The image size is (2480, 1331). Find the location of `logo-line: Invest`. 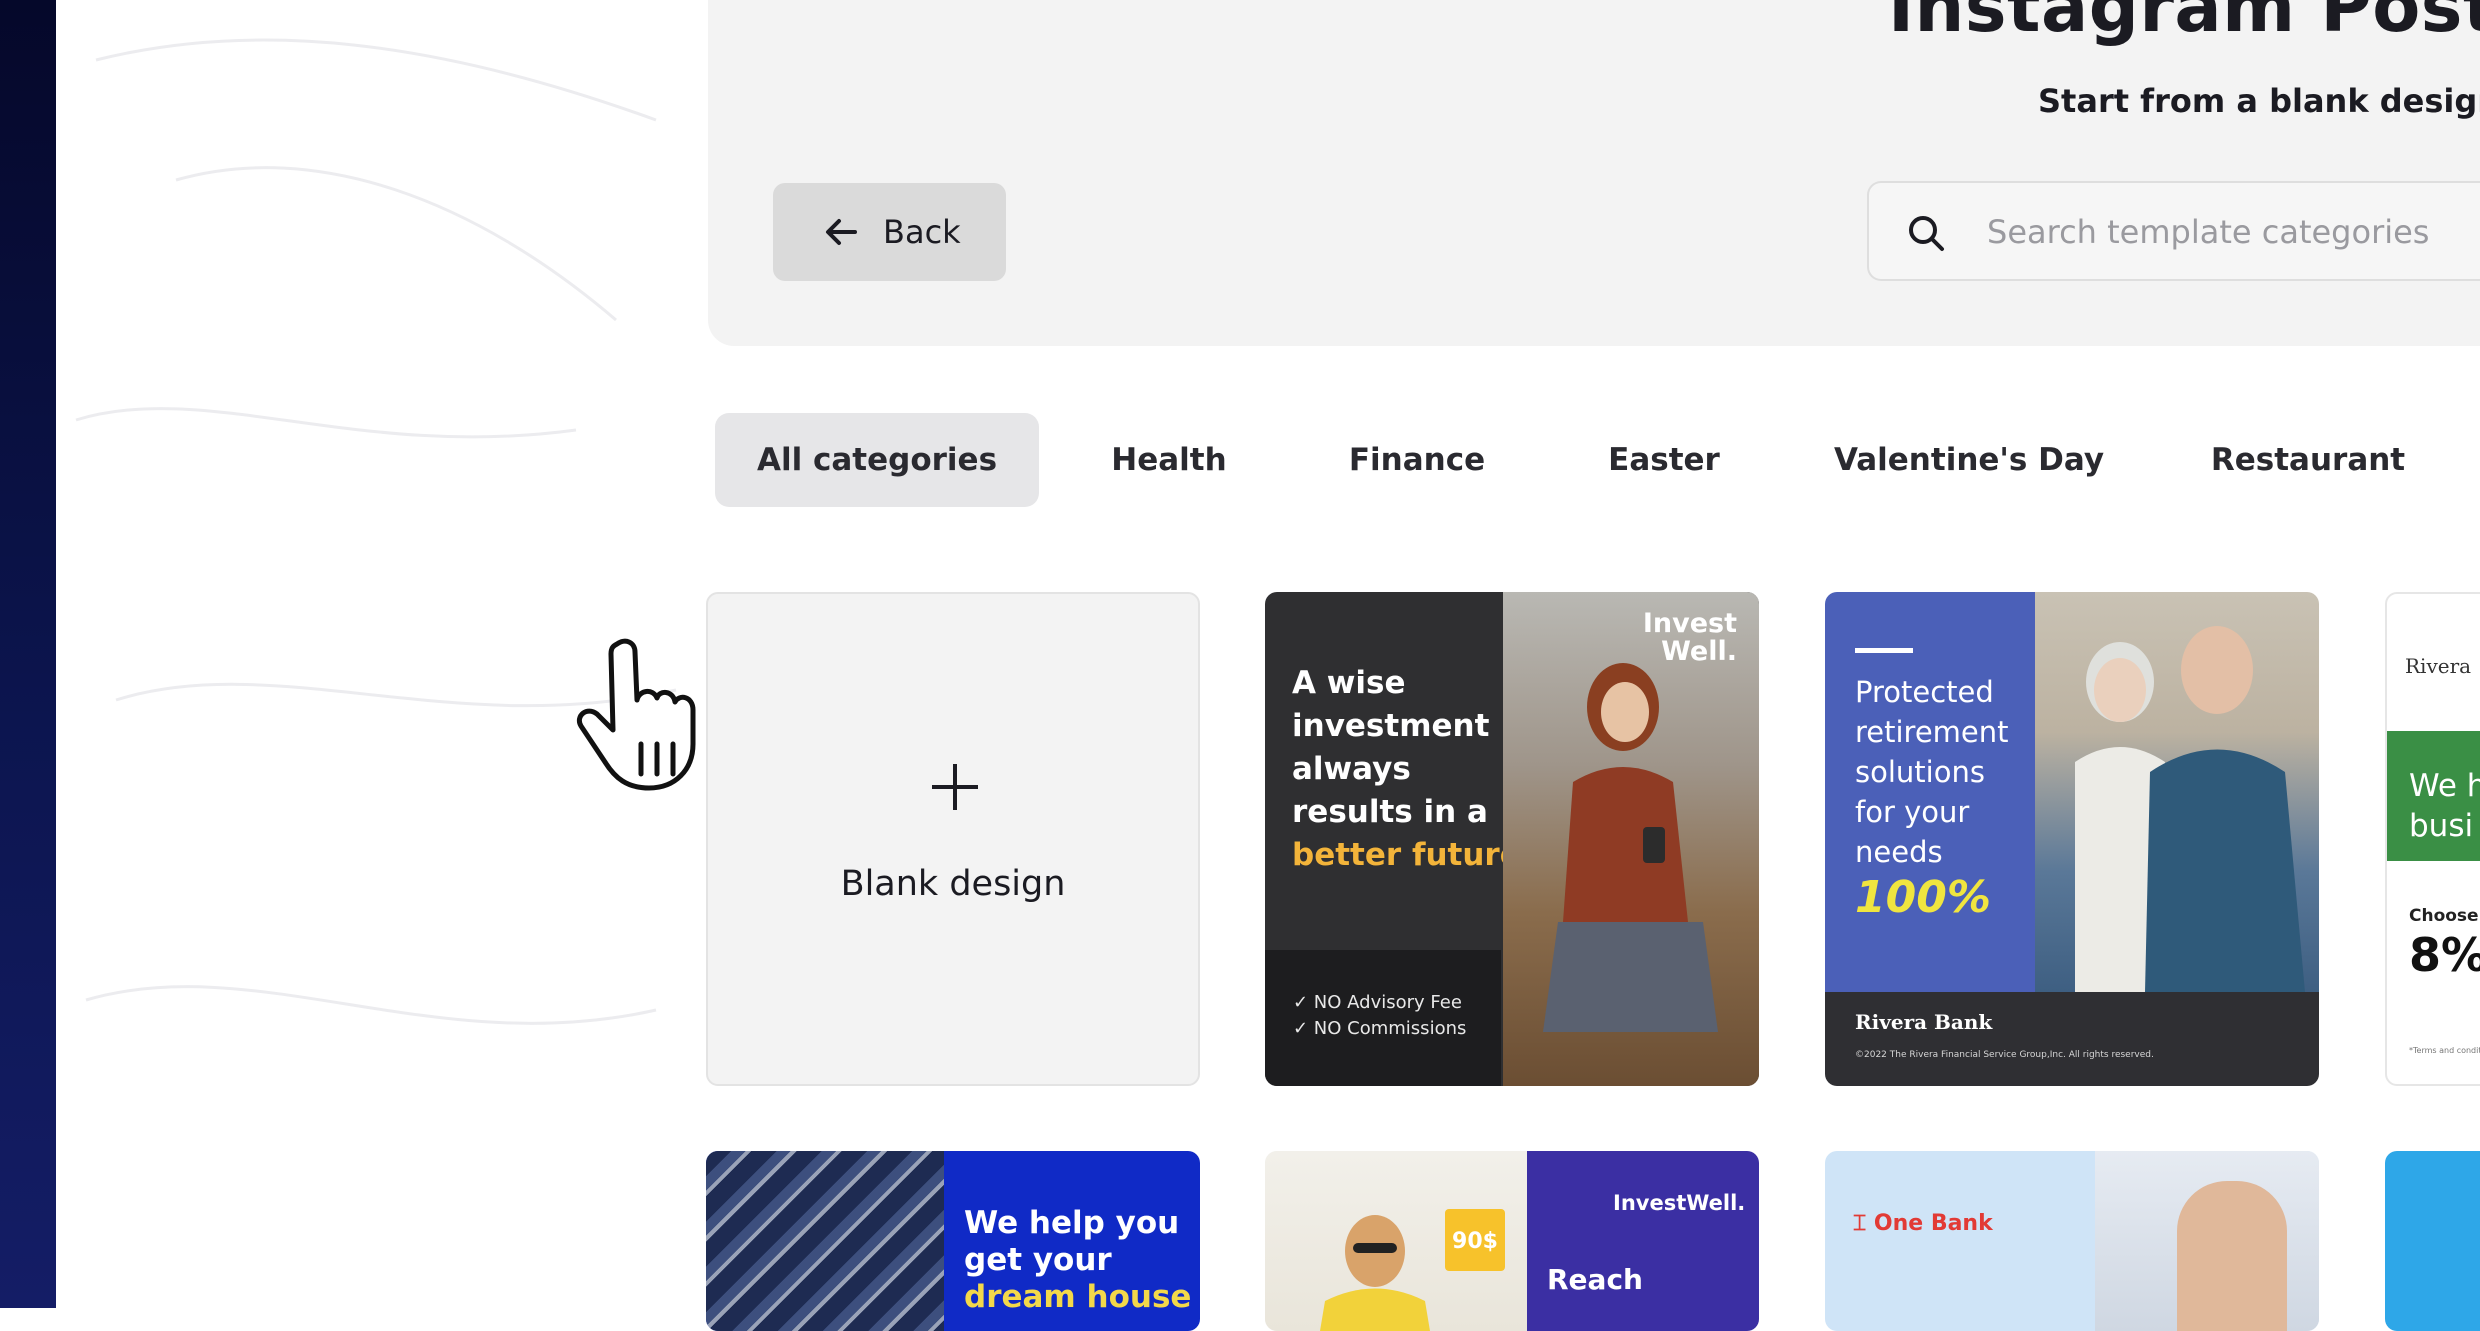

logo-line: Invest is located at coordinates (1689, 623).